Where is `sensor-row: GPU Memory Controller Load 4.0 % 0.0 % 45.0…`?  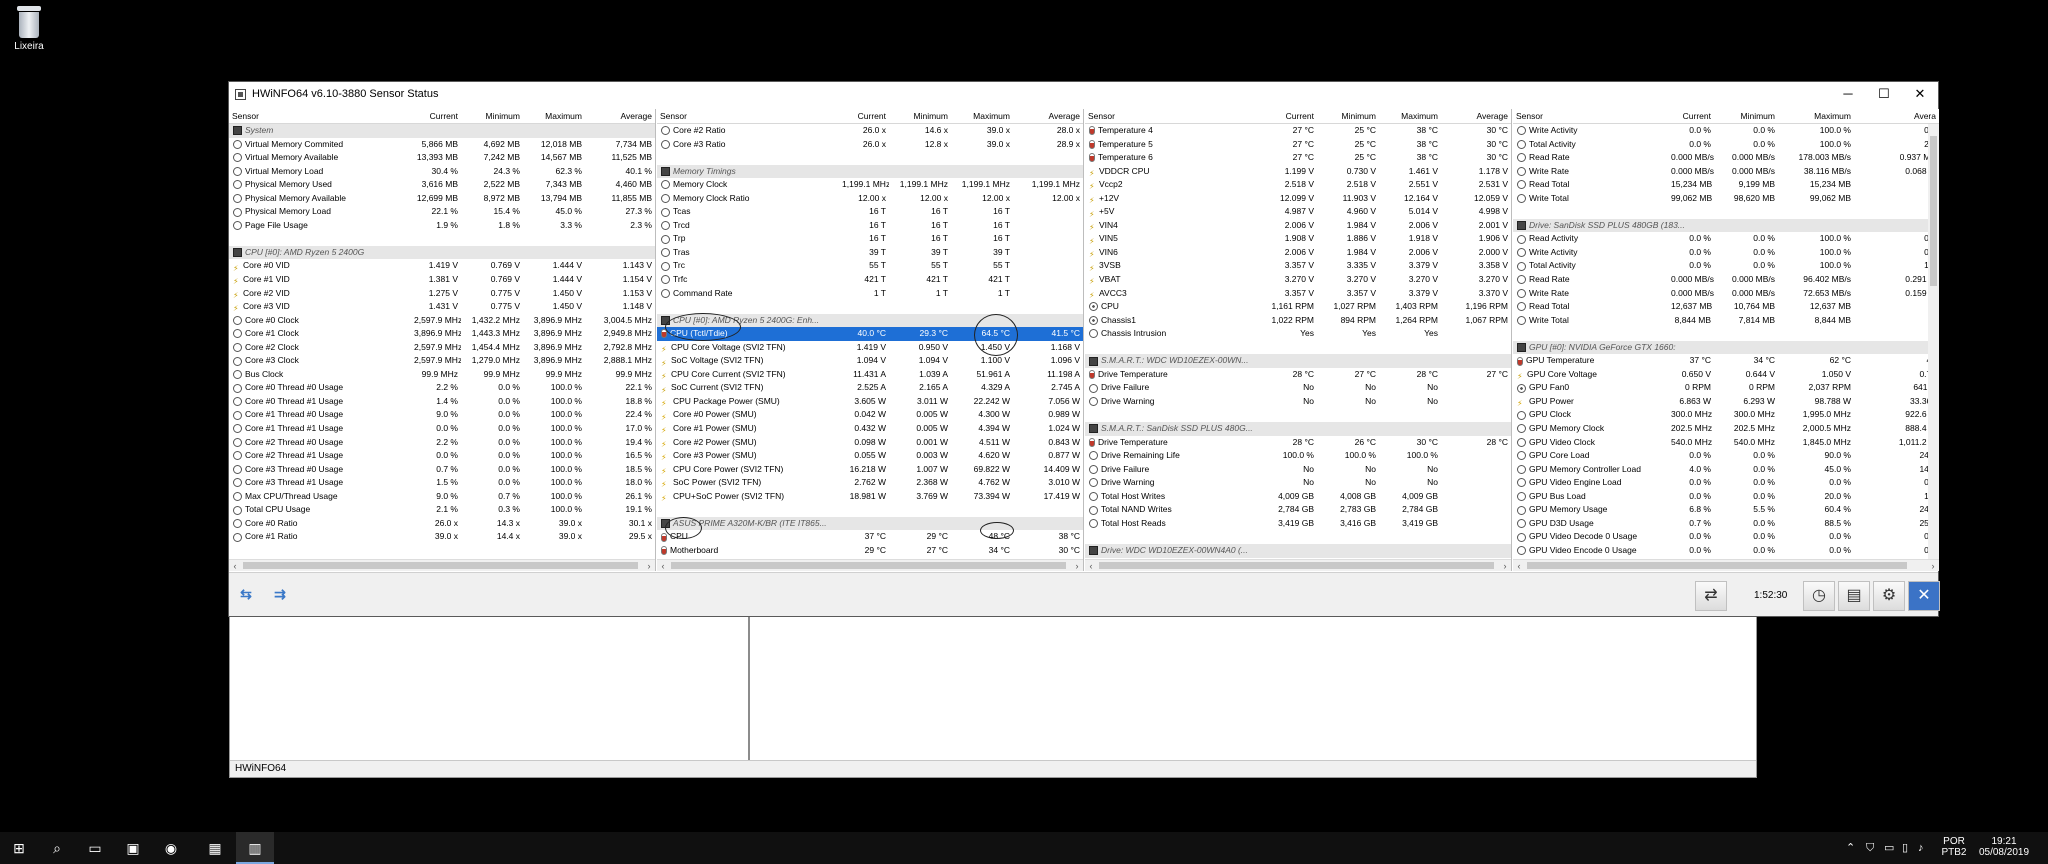
sensor-row: GPU Memory Controller Load 4.0 % 0.0 % 45.0… is located at coordinates (1726, 470).